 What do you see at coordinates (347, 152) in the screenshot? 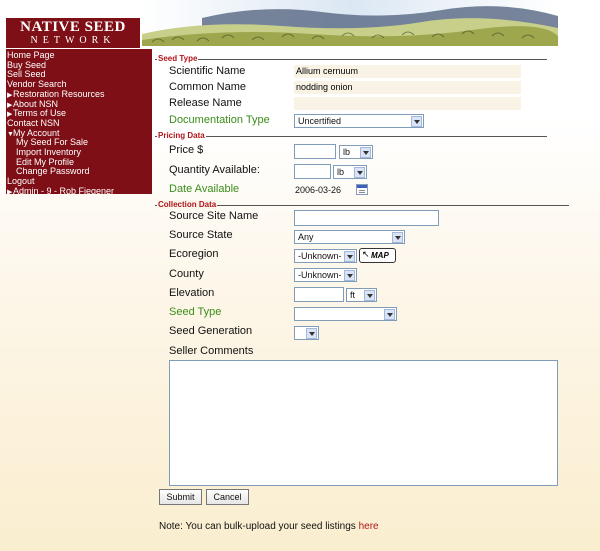
I see `price-unit-value: lb` at bounding box center [347, 152].